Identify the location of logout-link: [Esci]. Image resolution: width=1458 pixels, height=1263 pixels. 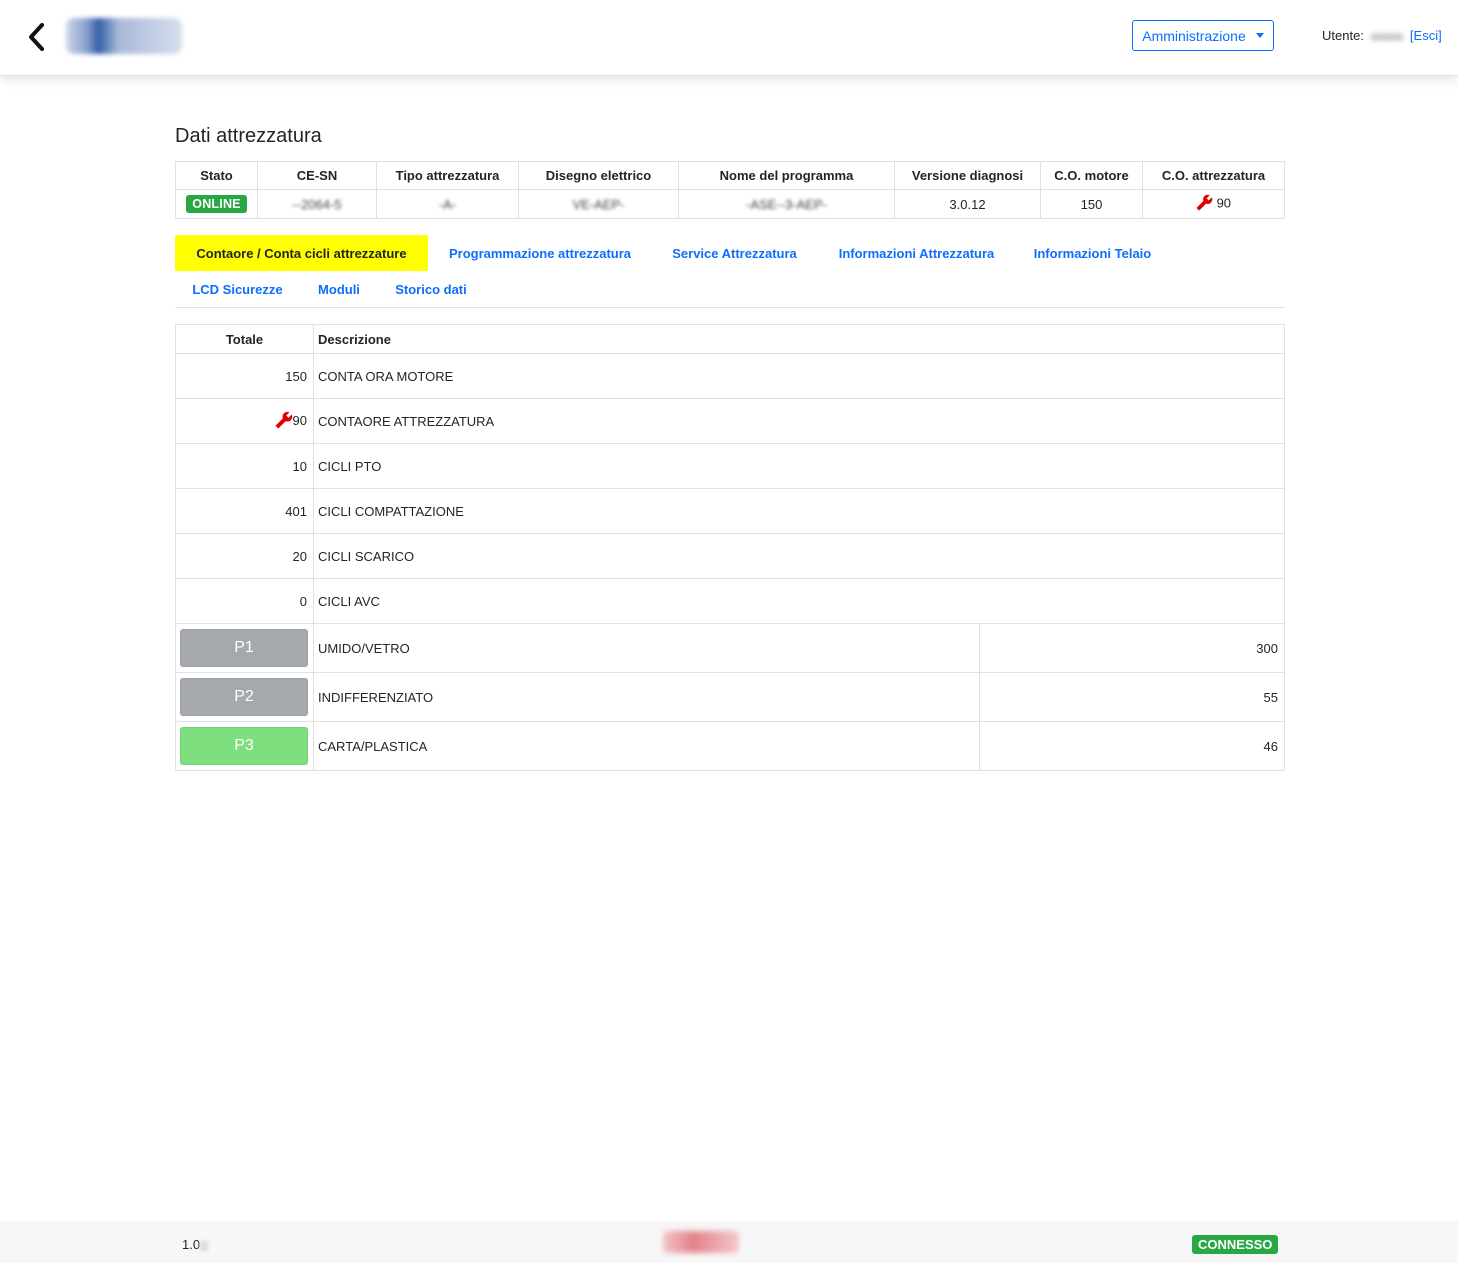
(1426, 35).